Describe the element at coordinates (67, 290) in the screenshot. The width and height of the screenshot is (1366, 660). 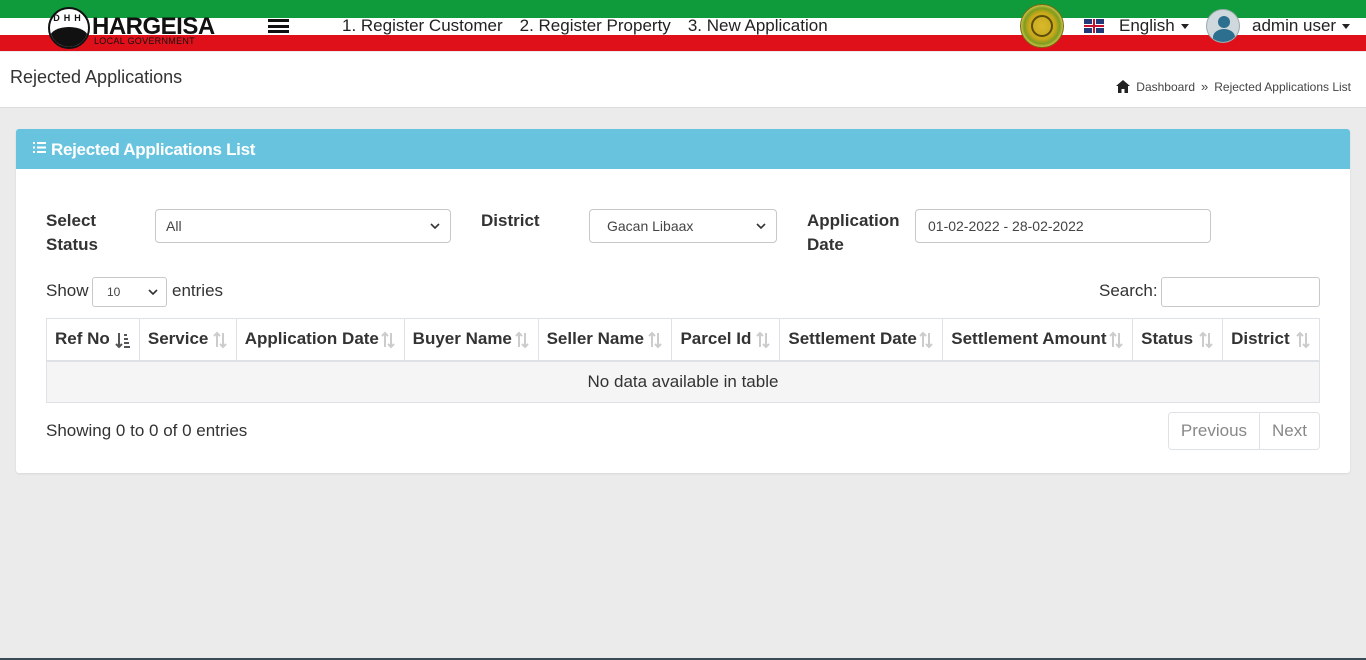
I see `show-label: Show` at that location.